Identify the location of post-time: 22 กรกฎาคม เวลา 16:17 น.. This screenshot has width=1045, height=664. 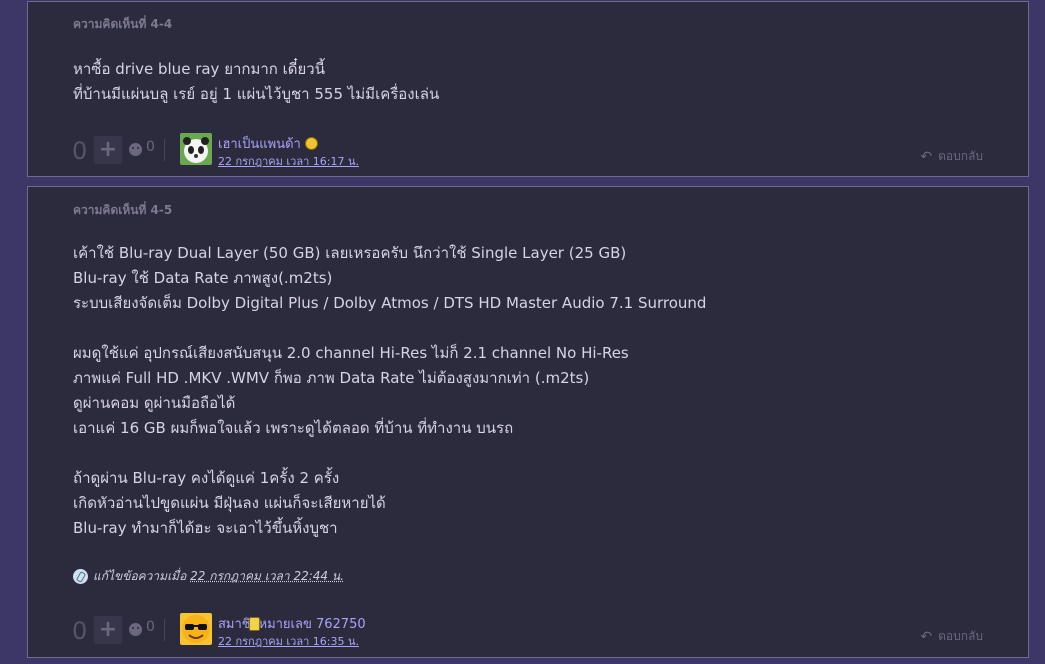
(288, 161).